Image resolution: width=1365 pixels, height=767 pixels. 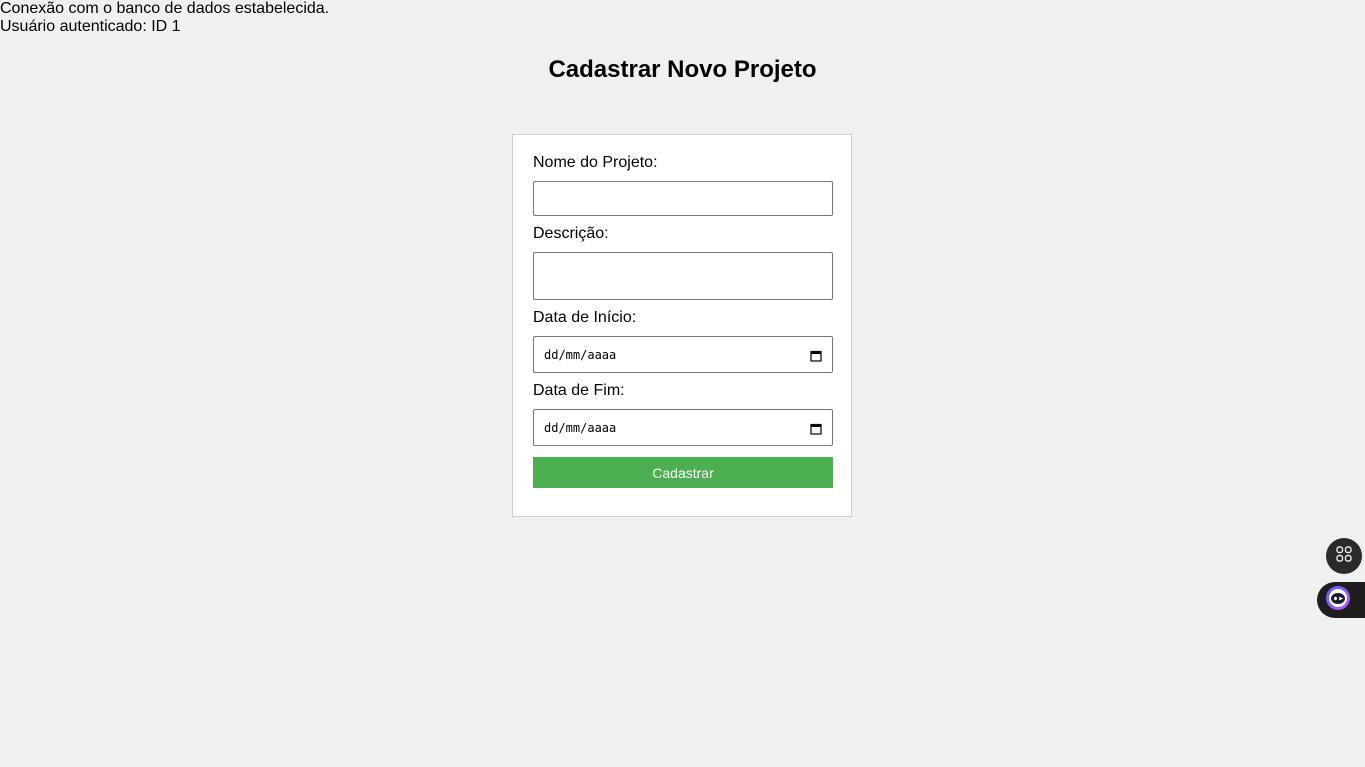 I want to click on start-date-input: dd/mm/aaaa, so click(x=683, y=354).